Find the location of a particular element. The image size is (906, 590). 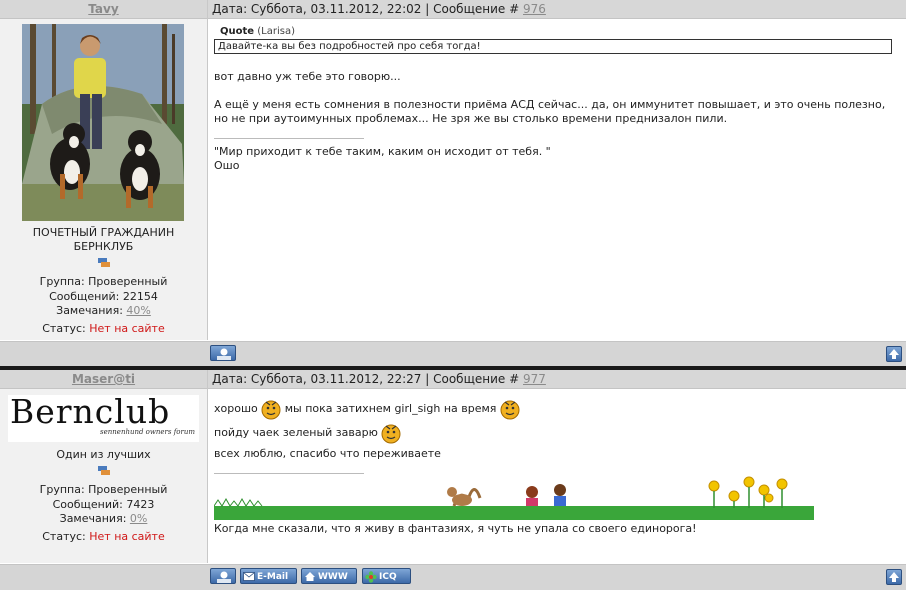

smiley-alt-text: girl_sigh is located at coordinates (417, 408).